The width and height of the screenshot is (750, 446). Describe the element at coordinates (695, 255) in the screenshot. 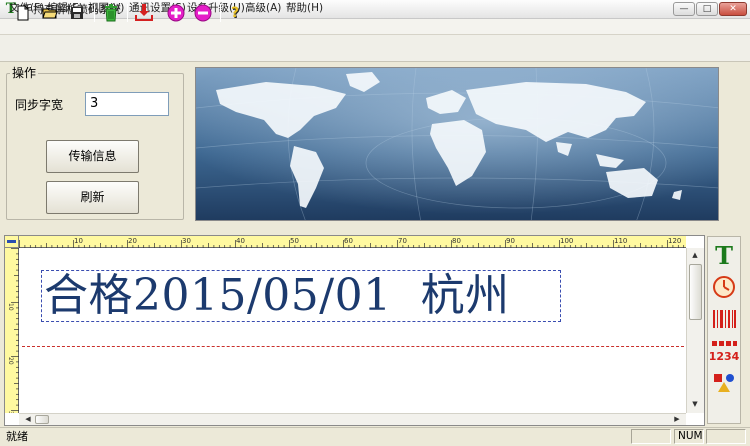

I see `scroll-up-arrow-icon: ▲` at that location.